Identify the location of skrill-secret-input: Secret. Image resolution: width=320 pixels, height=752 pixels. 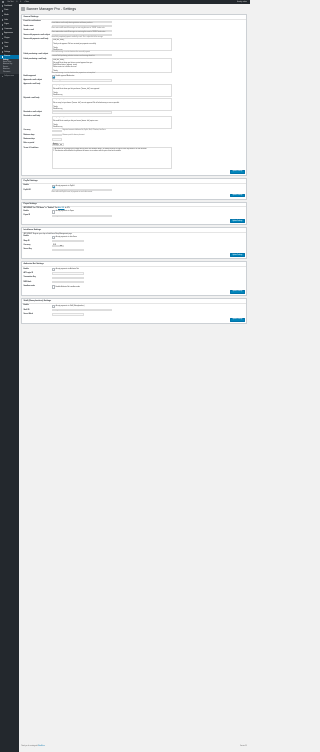
(67, 314).